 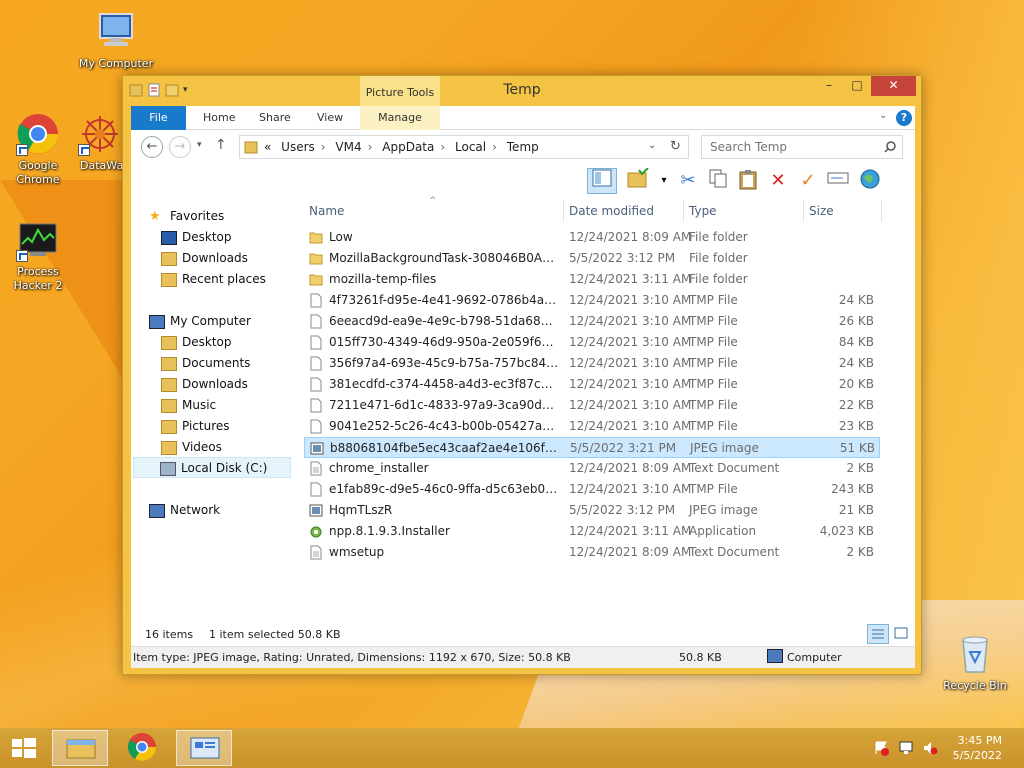 I want to click on action-center-icon, so click(x=882, y=748).